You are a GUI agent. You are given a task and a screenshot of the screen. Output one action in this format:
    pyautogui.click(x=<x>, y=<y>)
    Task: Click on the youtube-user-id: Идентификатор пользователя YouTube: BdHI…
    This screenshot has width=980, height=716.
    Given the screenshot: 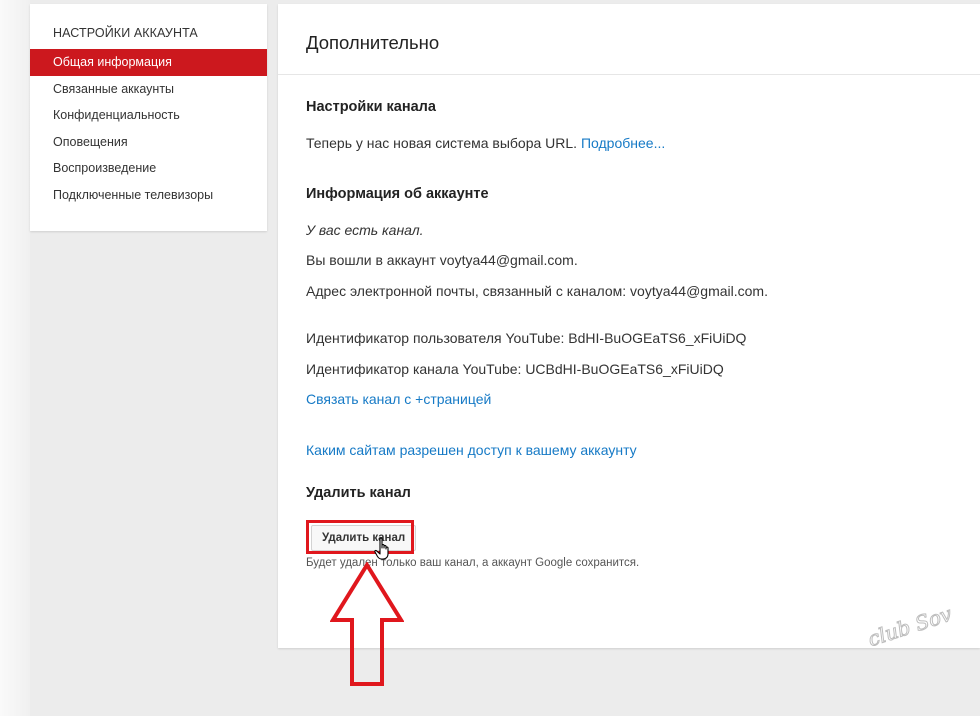 What is the action you would take?
    pyautogui.click(x=526, y=338)
    